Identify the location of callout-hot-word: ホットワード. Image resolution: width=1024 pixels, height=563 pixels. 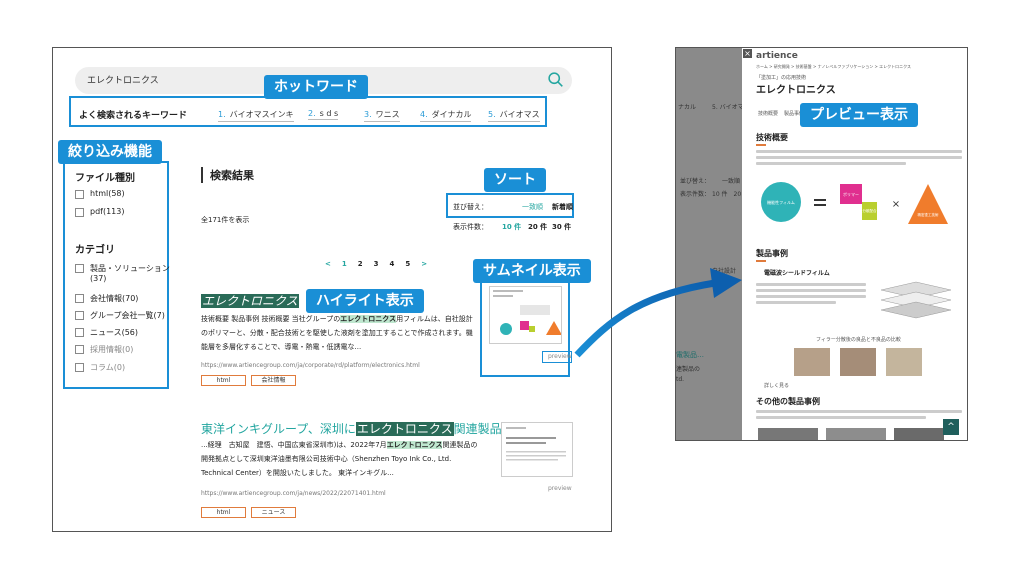
(316, 87).